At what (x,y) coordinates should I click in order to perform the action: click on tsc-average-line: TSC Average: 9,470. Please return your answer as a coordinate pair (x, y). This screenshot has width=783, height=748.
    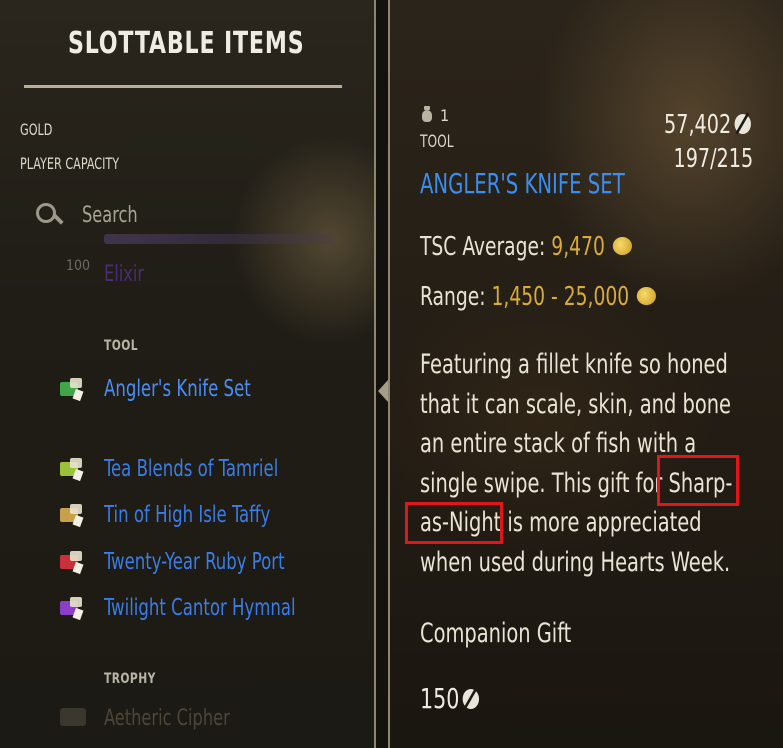
    Looking at the image, I should click on (526, 247).